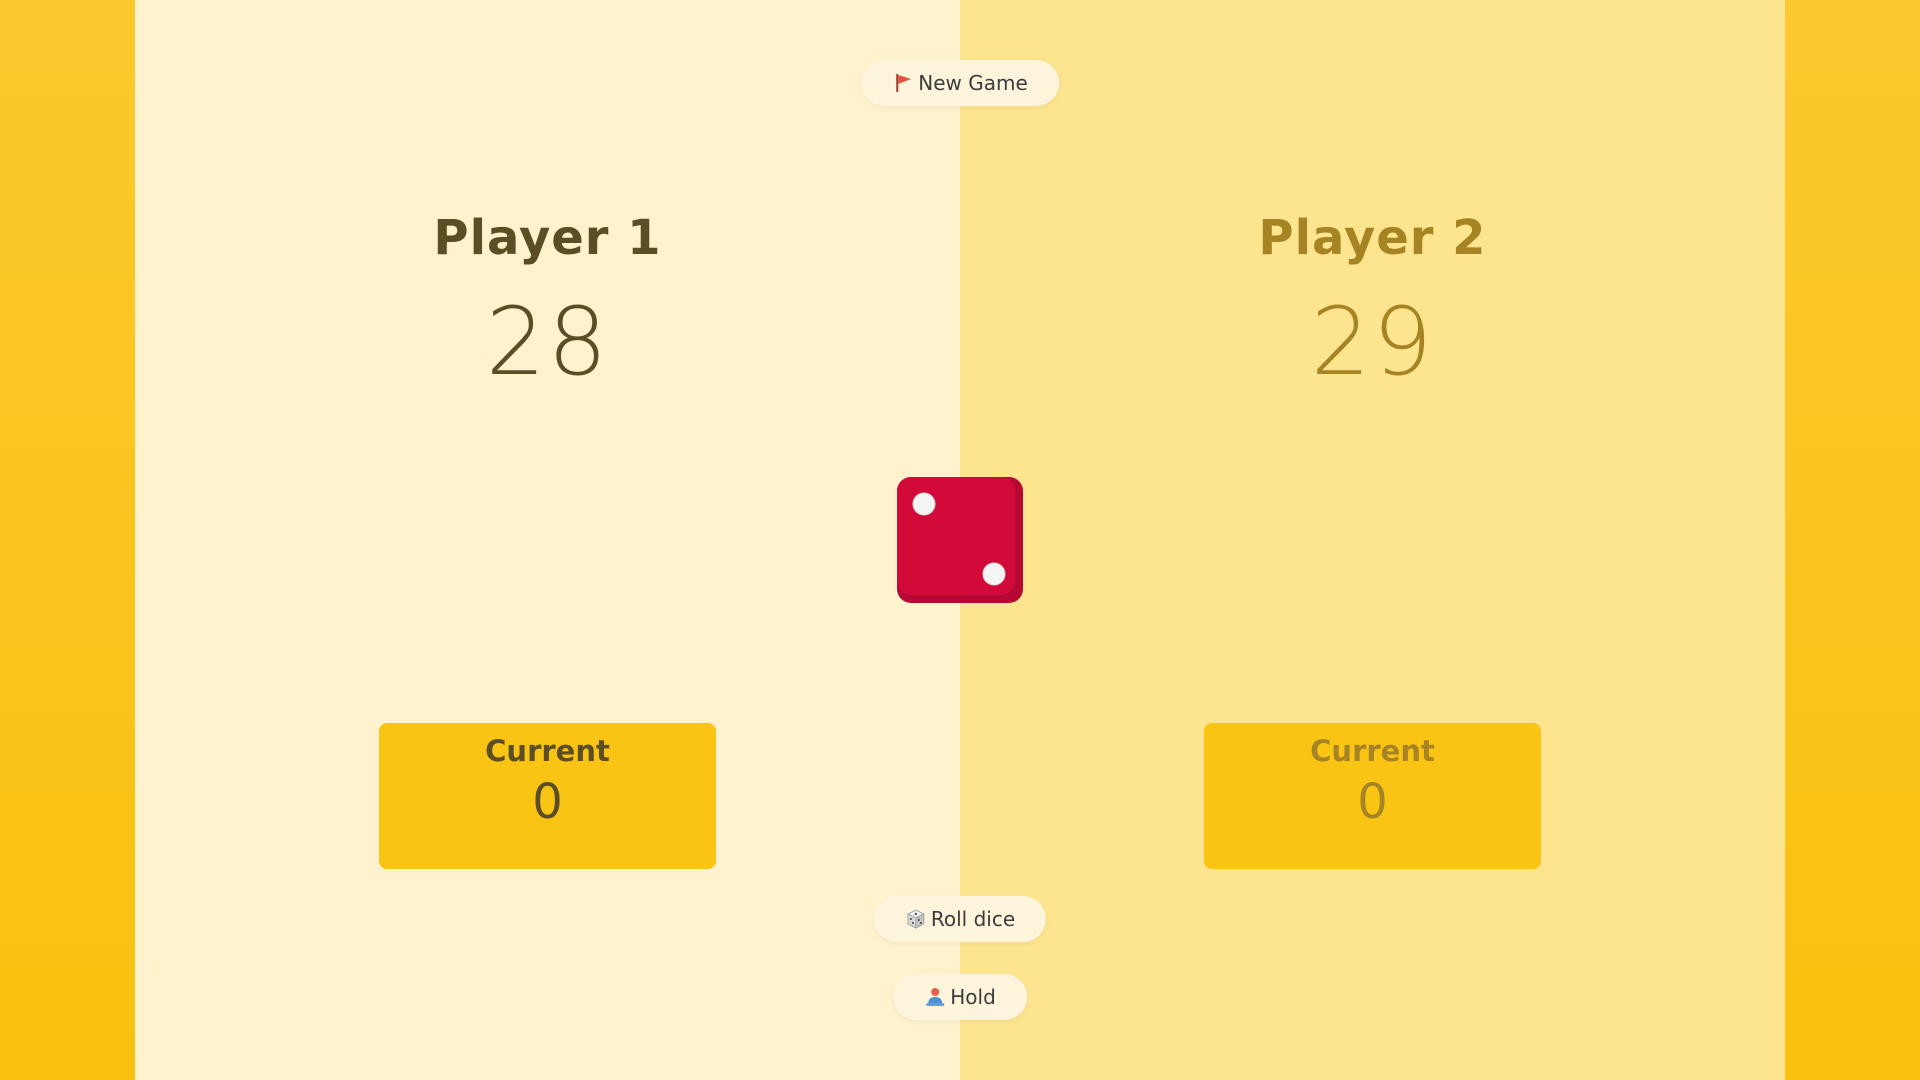 This screenshot has height=1080, width=1920. What do you see at coordinates (1372, 751) in the screenshot?
I see `player-2-current-label: Current` at bounding box center [1372, 751].